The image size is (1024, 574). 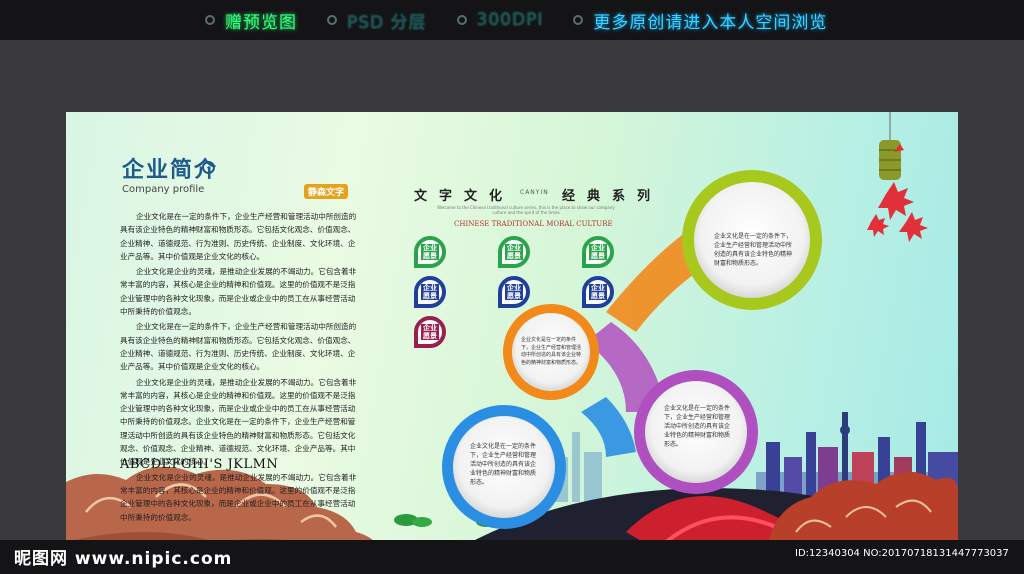 What do you see at coordinates (533, 224) in the screenshot?
I see `subtitle-en: CHINESE TRADITIONAL MORAL CULTURE` at bounding box center [533, 224].